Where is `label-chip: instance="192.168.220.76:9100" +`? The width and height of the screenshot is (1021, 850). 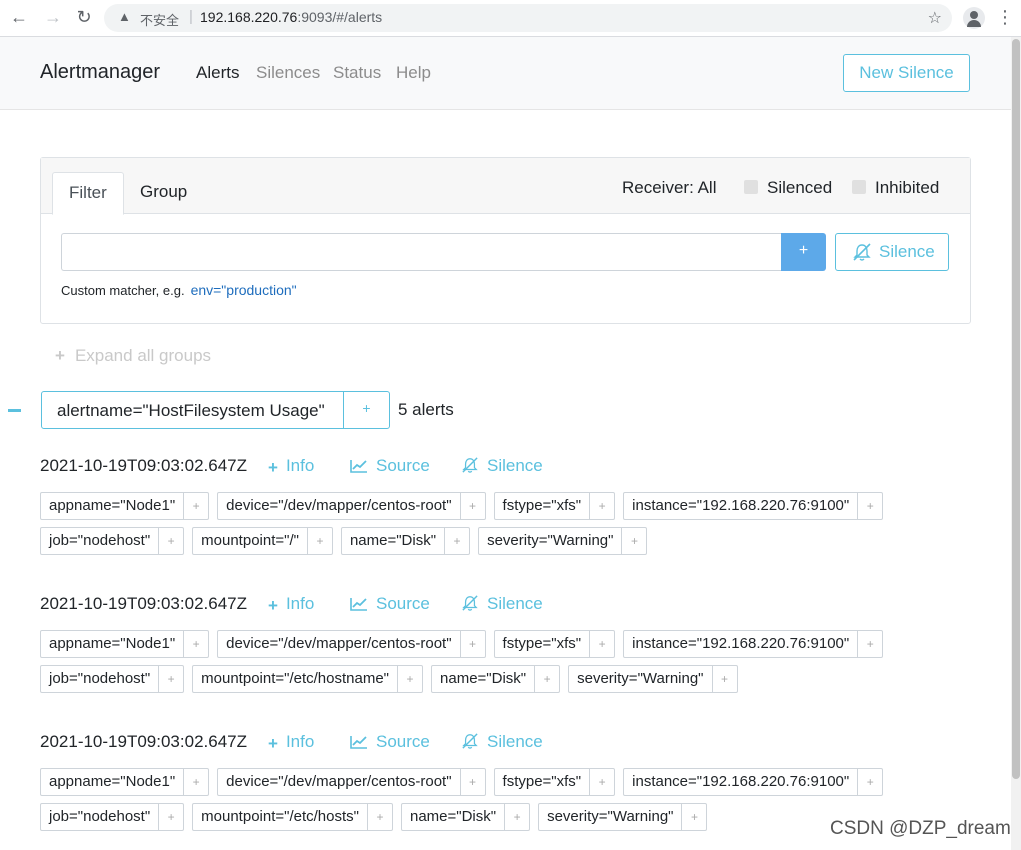
label-chip: instance="192.168.220.76:9100" + is located at coordinates (753, 782).